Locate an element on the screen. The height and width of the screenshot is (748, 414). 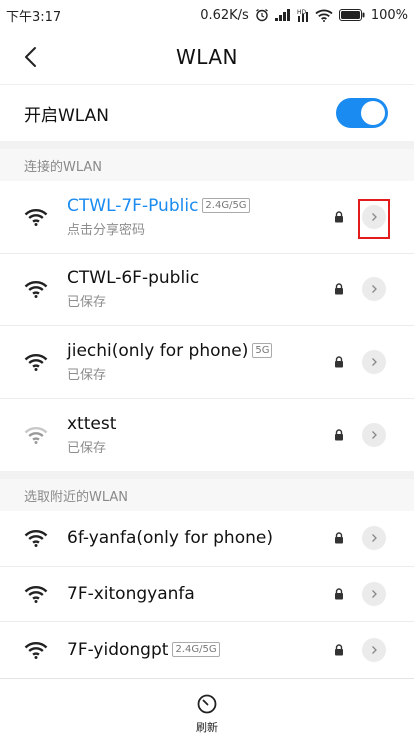
wifi-subtitle: 点击分享密码 is located at coordinates (200, 228).